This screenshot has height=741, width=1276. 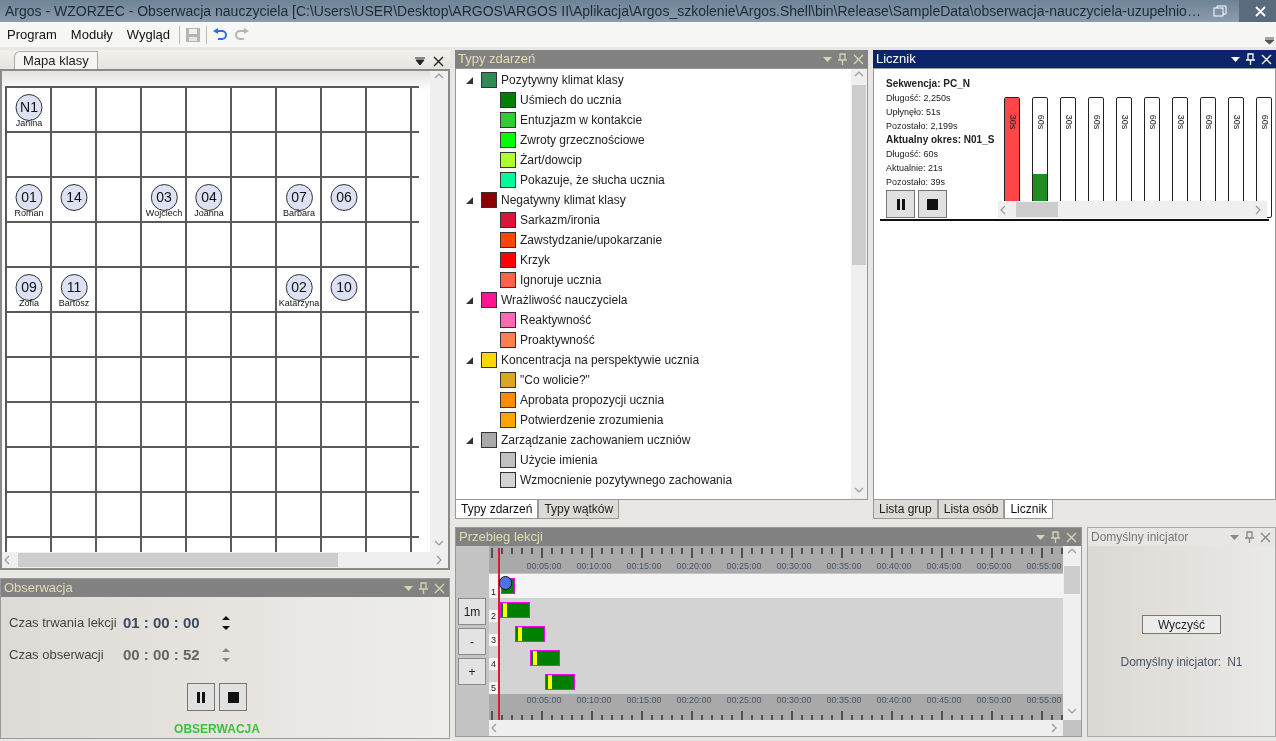 What do you see at coordinates (226, 623) in the screenshot?
I see `spinner-icon` at bounding box center [226, 623].